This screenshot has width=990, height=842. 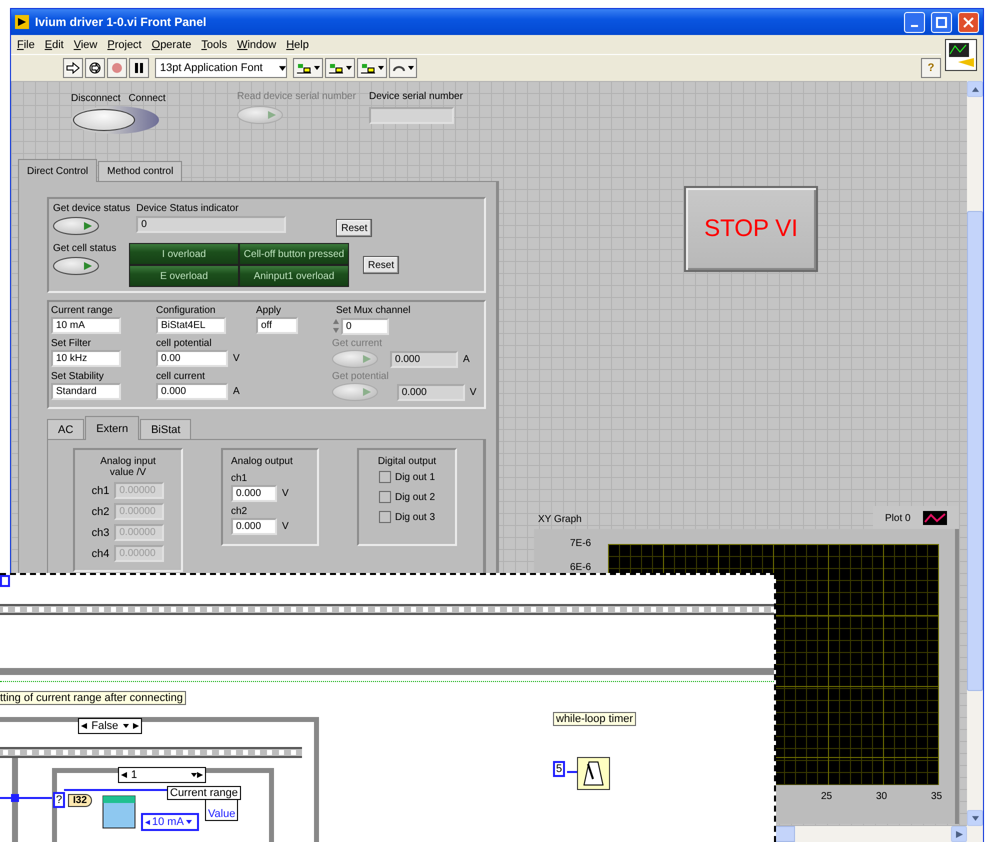 What do you see at coordinates (15, 798) in the screenshot?
I see `wire-junction` at bounding box center [15, 798].